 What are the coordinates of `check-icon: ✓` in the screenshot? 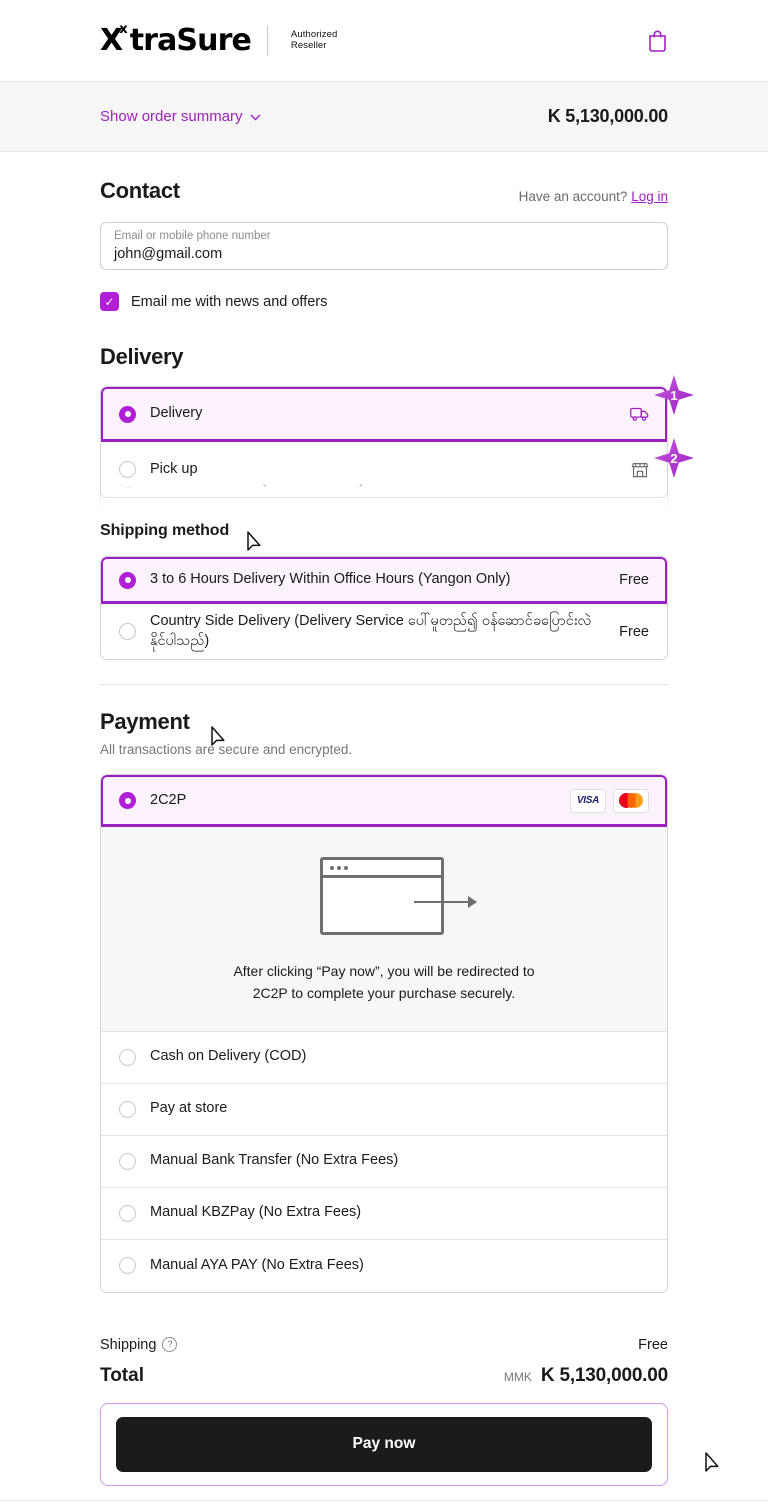 It's located at (109, 301).